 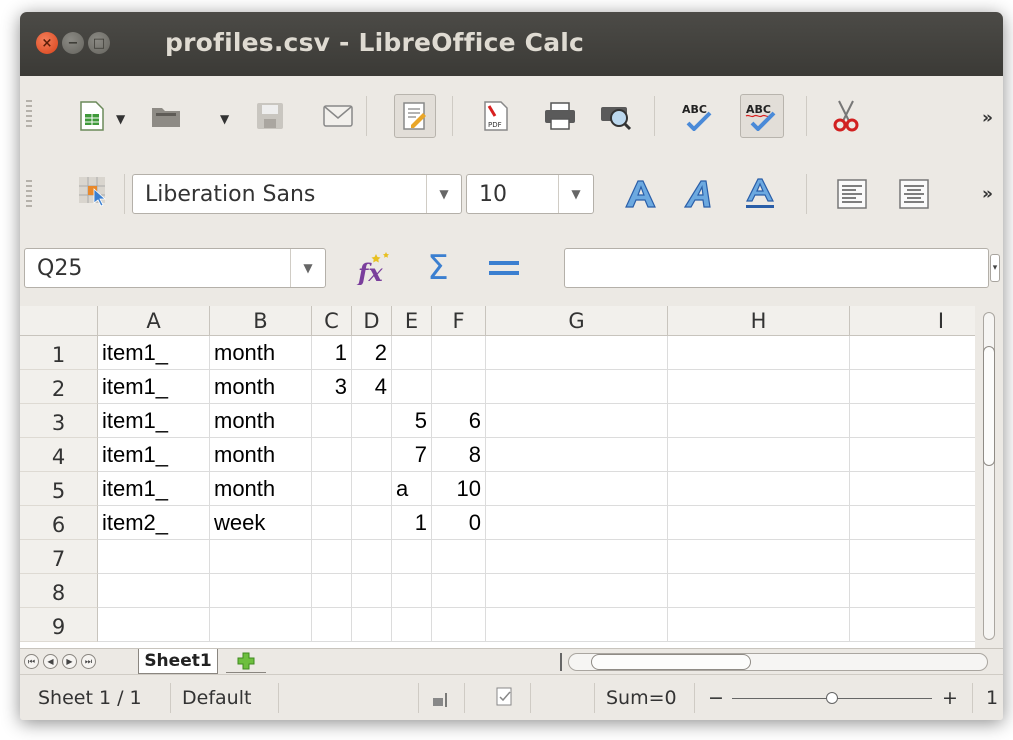 I want to click on add-sheet-button, so click(x=246, y=661).